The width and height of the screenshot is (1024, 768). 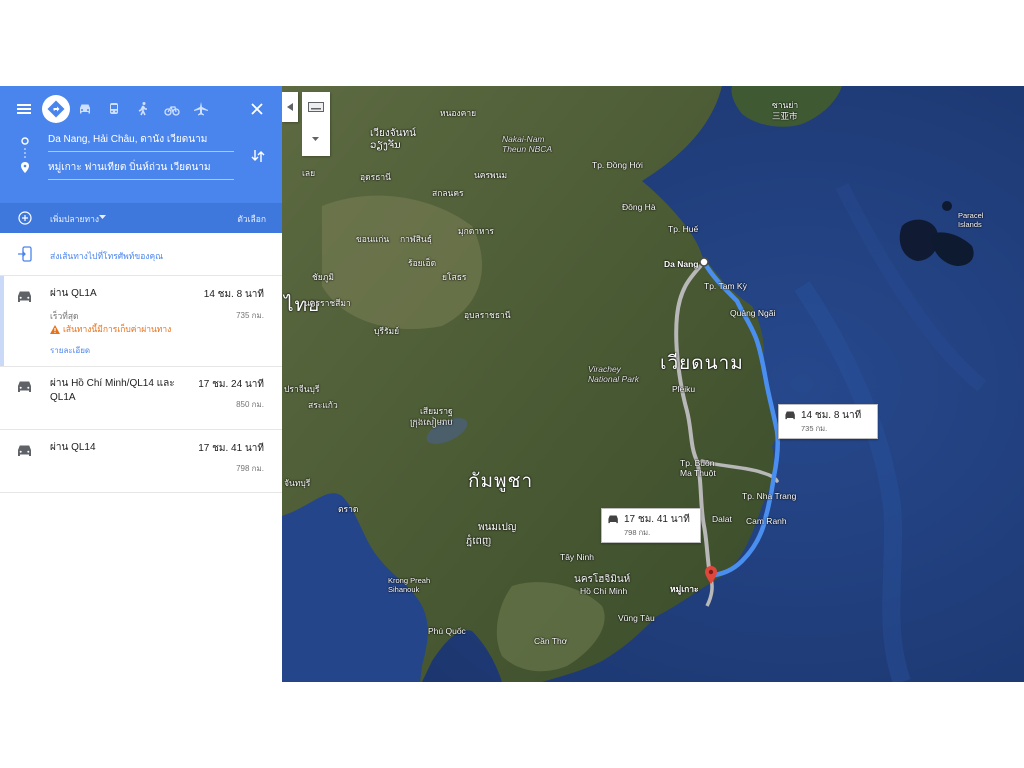 What do you see at coordinates (250, 404) in the screenshot?
I see `route-distance: 850 กม.` at bounding box center [250, 404].